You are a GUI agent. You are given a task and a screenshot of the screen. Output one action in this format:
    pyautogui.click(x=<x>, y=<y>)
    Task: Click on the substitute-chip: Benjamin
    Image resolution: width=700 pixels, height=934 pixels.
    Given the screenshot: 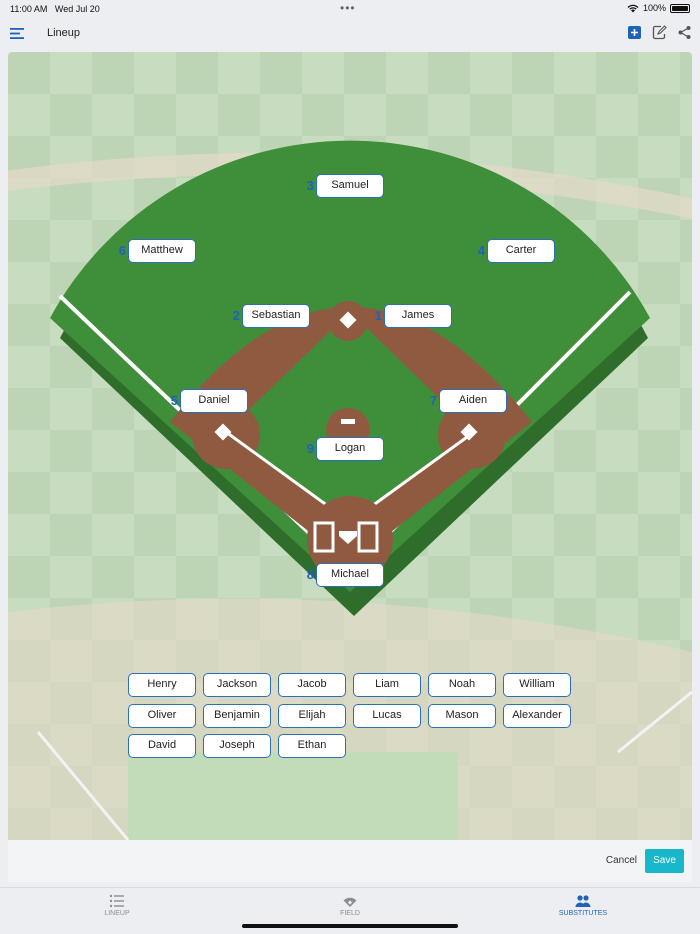 What is the action you would take?
    pyautogui.click(x=237, y=715)
    